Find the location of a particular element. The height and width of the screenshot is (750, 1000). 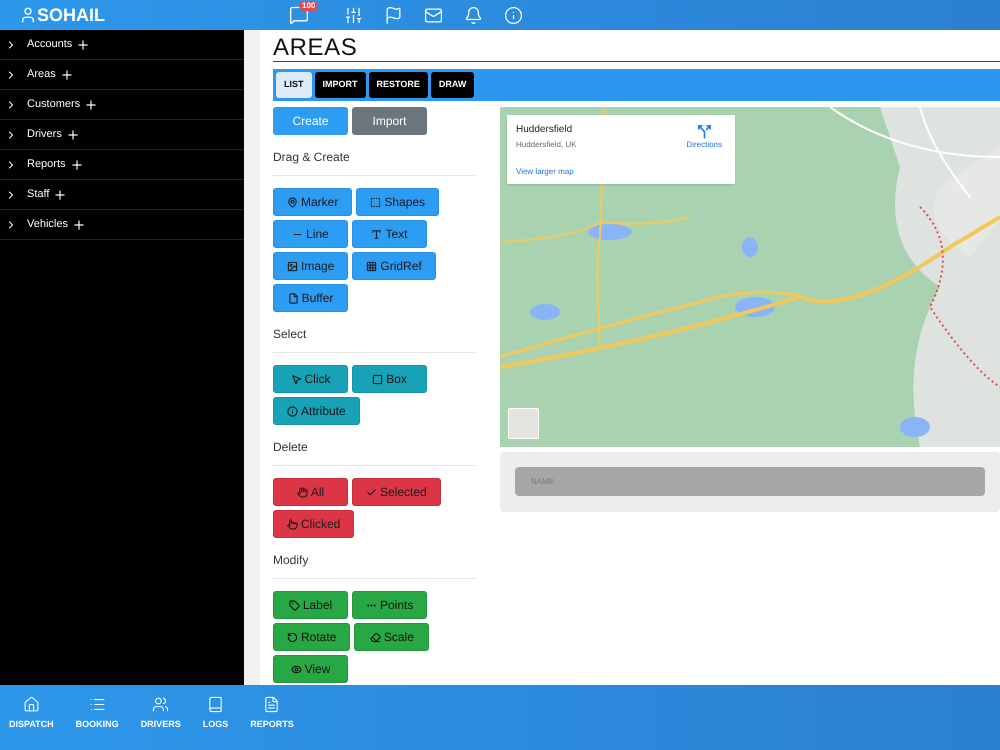

directions-link: Directions is located at coordinates (704, 137).